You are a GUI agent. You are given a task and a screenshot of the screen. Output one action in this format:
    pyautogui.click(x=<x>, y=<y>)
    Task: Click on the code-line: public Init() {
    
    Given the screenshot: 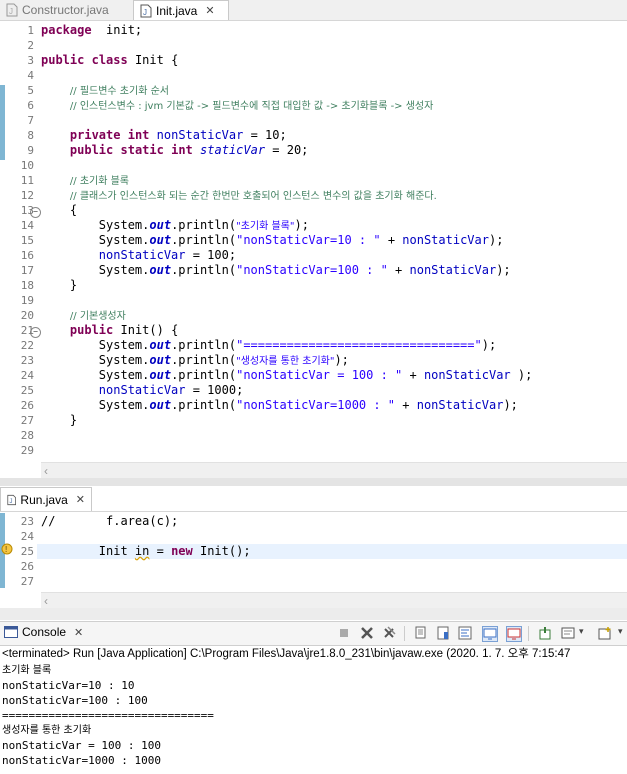 What is the action you would take?
    pyautogui.click(x=109, y=330)
    